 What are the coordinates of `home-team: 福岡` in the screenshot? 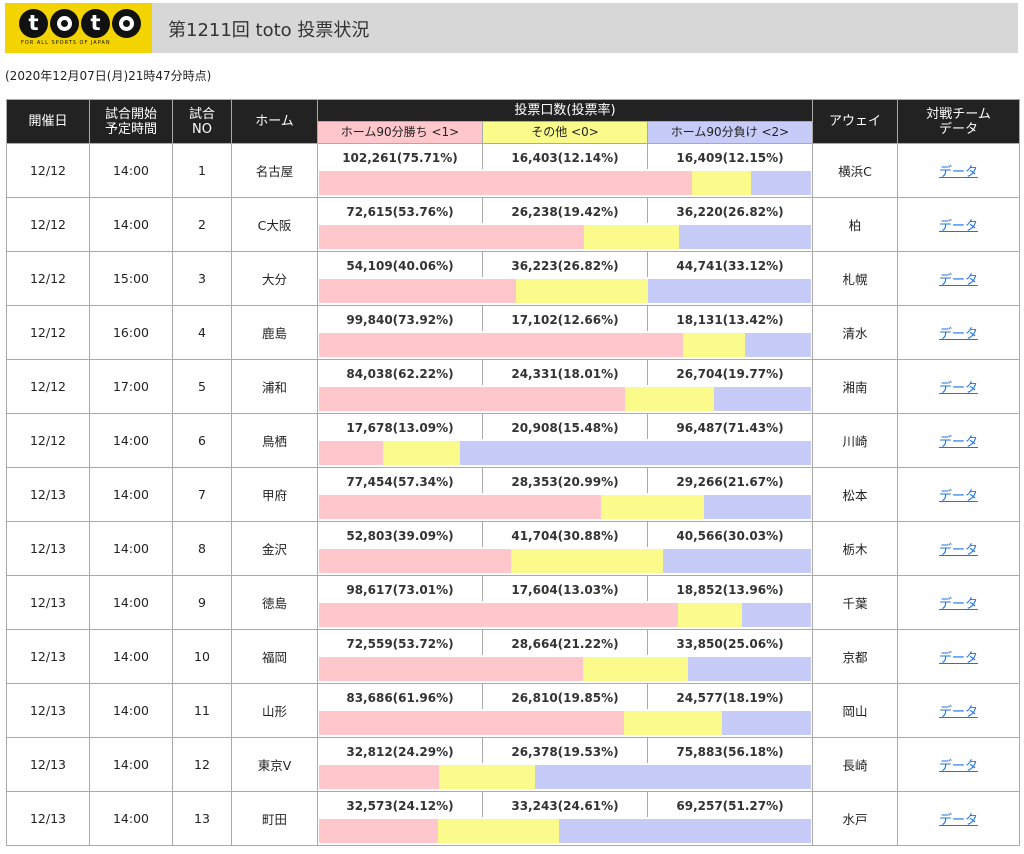 It's located at (274, 656).